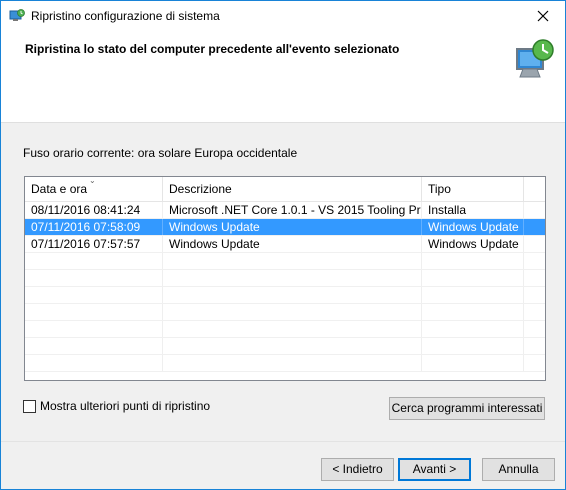  Describe the element at coordinates (94, 189) in the screenshot. I see `column-header-date: ⌄ Data e ora` at that location.